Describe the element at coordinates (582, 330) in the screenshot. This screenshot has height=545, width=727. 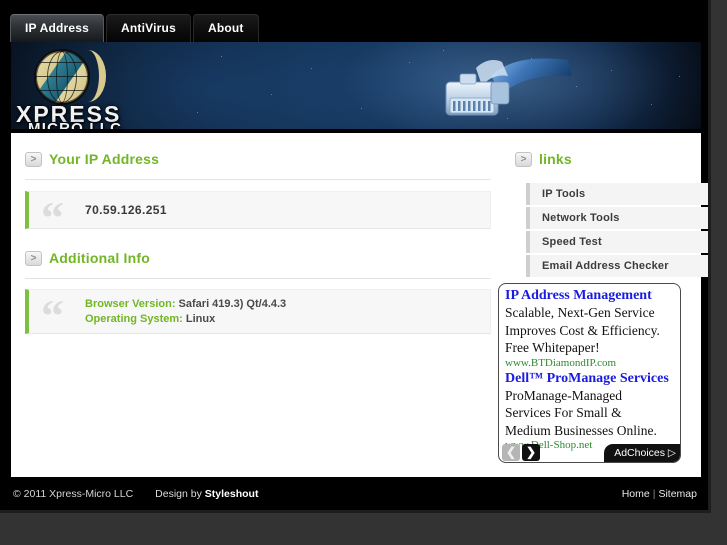
I see `ad-body-line: Improves Cost & Efficiency.` at that location.